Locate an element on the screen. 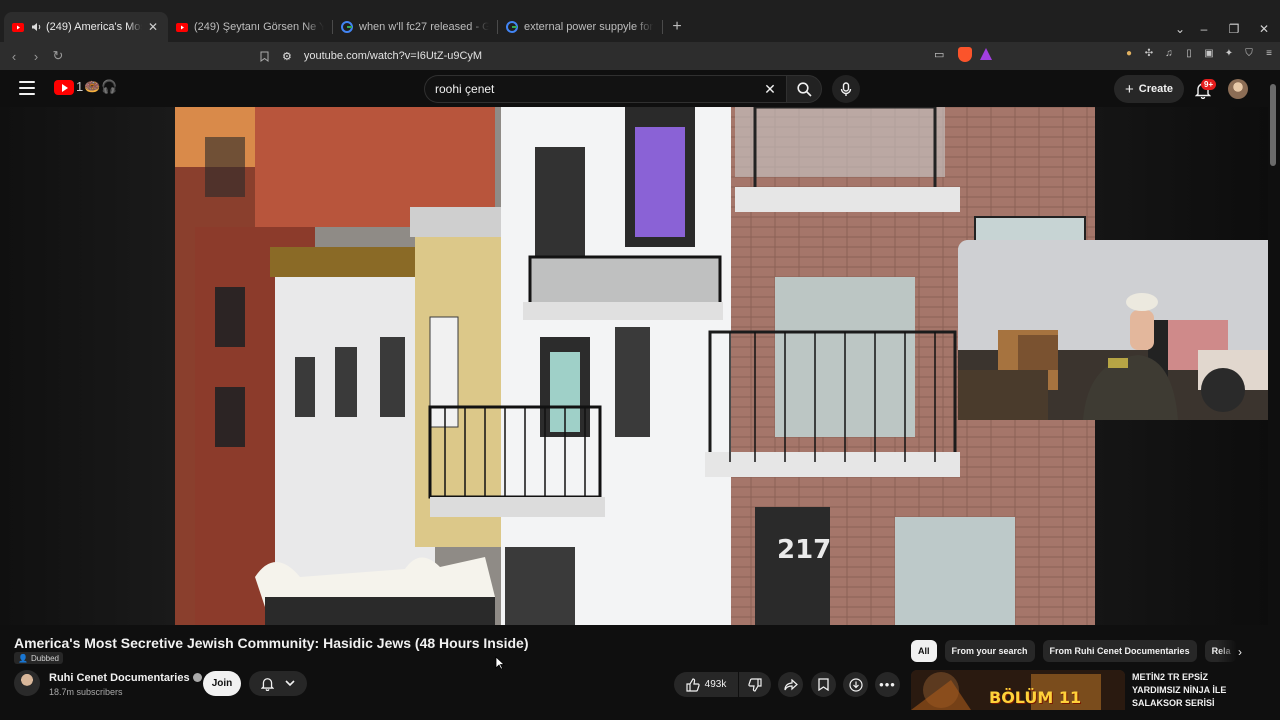 Image resolution: width=1280 pixels, height=720 pixels. save-button is located at coordinates (823, 684).